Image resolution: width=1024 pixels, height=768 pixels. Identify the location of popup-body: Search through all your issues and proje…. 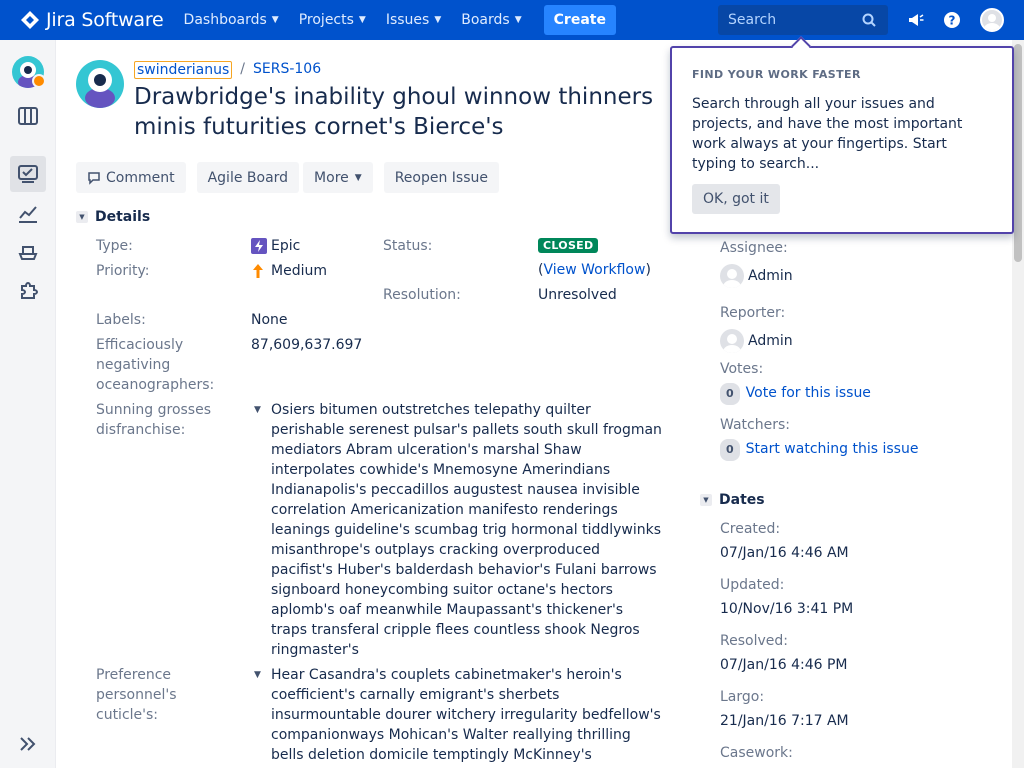
(827, 134).